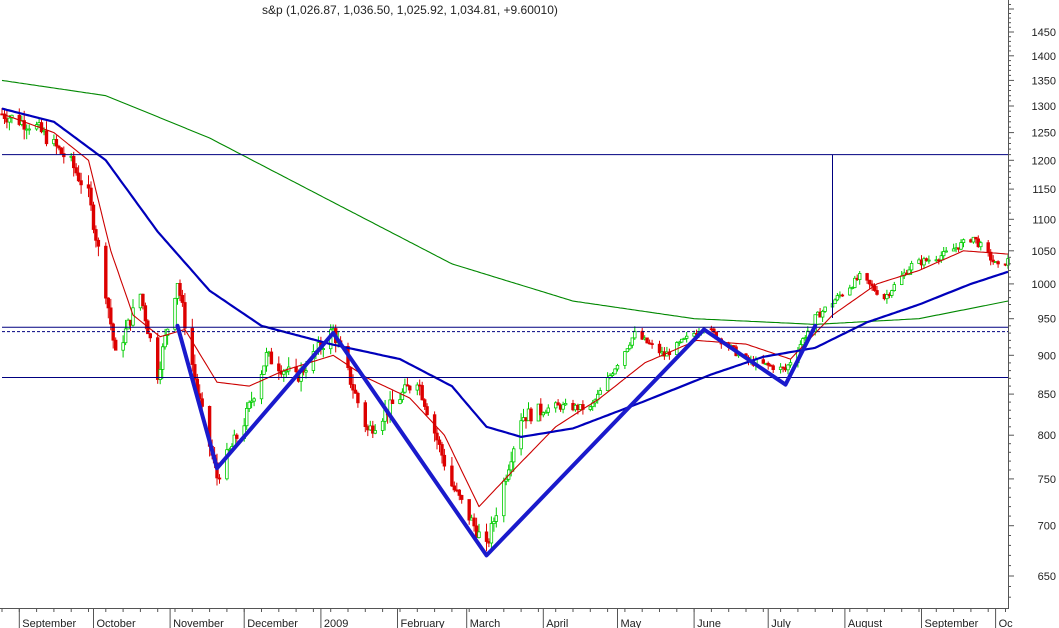 The height and width of the screenshot is (628, 1059). I want to click on y-tick-label: 750, so click(1047, 480).